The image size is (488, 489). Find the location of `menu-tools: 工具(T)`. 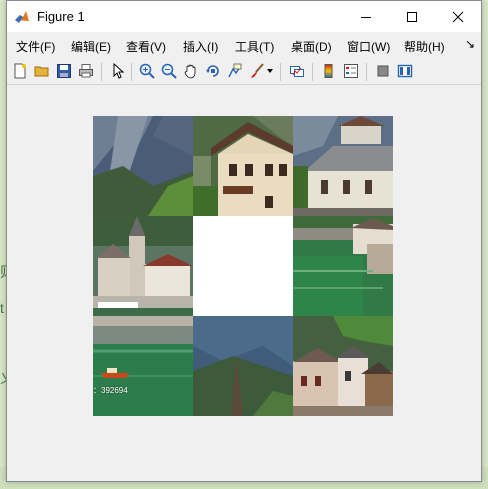

menu-tools: 工具(T) is located at coordinates (254, 46).